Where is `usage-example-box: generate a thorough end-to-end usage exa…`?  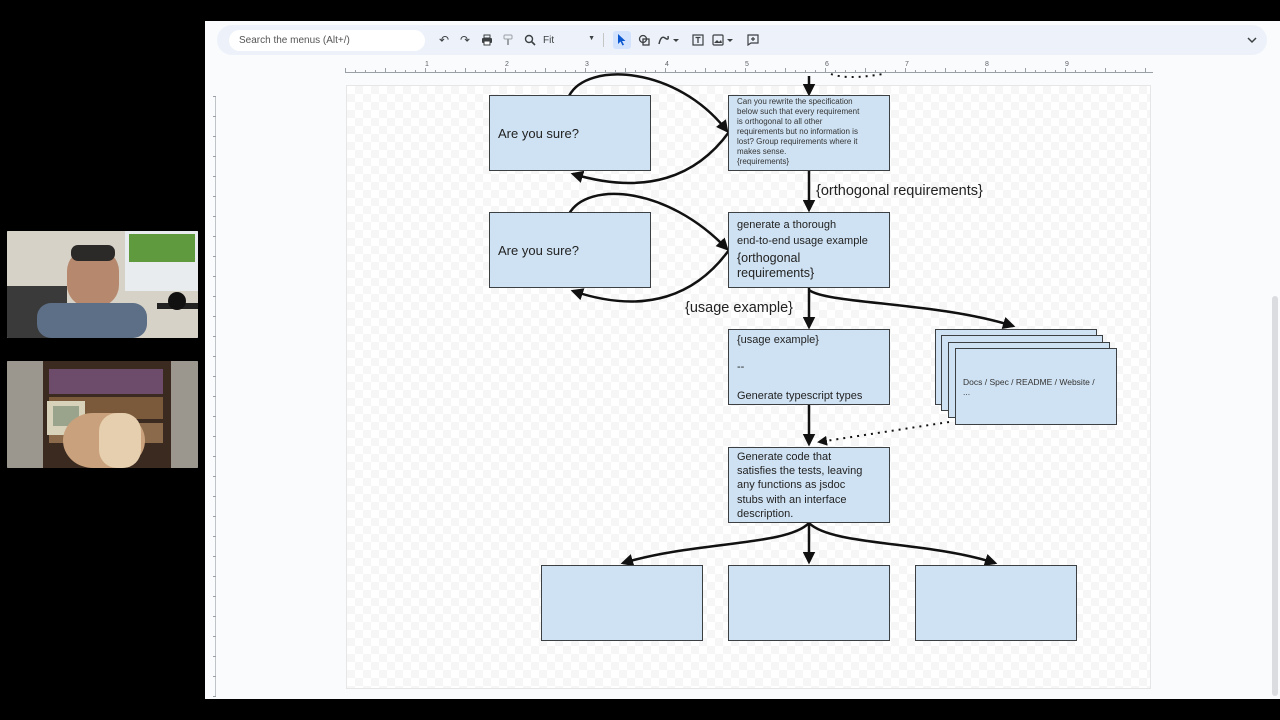 usage-example-box: generate a thorough end-to-end usage exa… is located at coordinates (809, 250).